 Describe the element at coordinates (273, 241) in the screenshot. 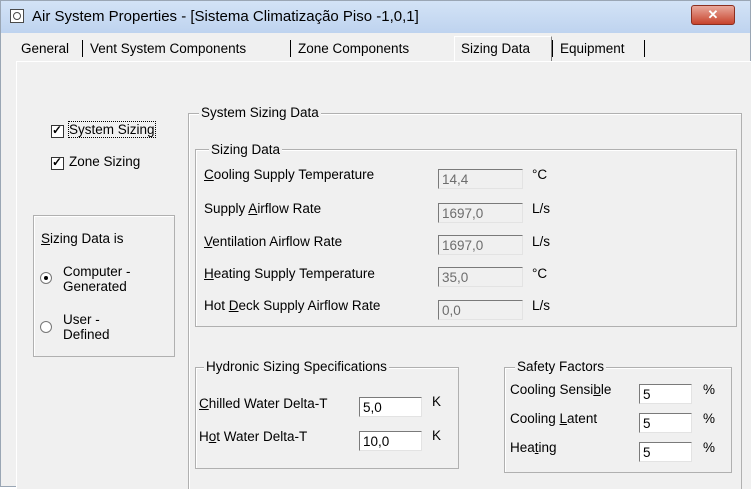

I see `ventilation-airflow-rate-label: Ventilation Airflow Rate` at that location.